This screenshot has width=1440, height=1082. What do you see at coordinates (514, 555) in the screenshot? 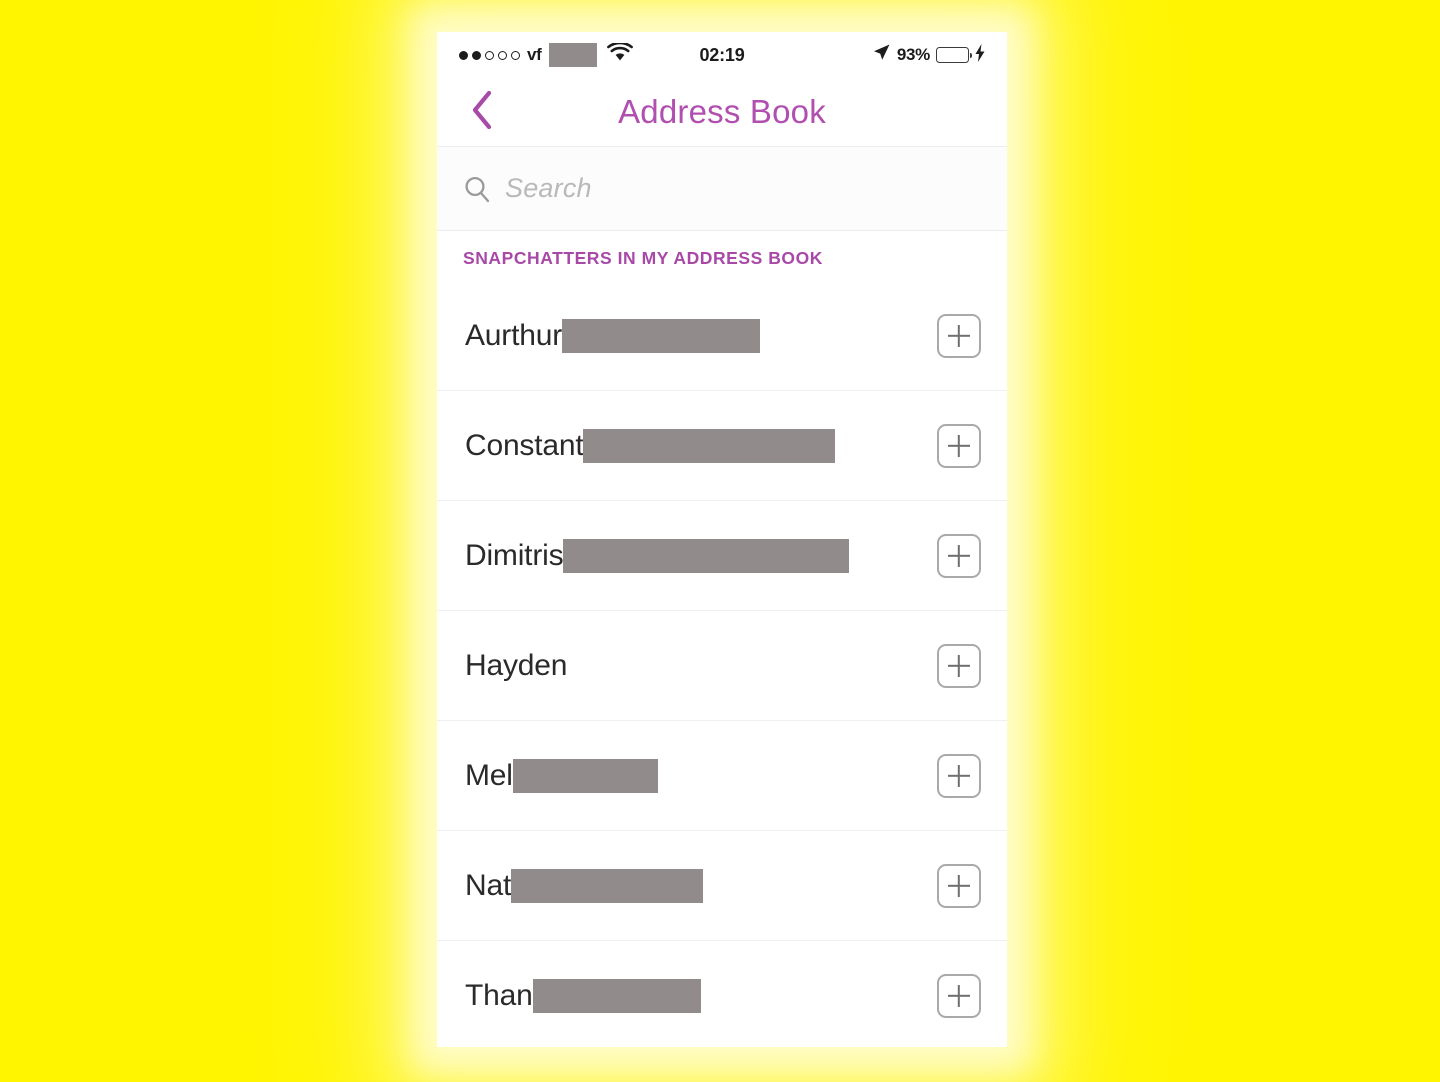
I see `contact-name: Dimitris` at bounding box center [514, 555].